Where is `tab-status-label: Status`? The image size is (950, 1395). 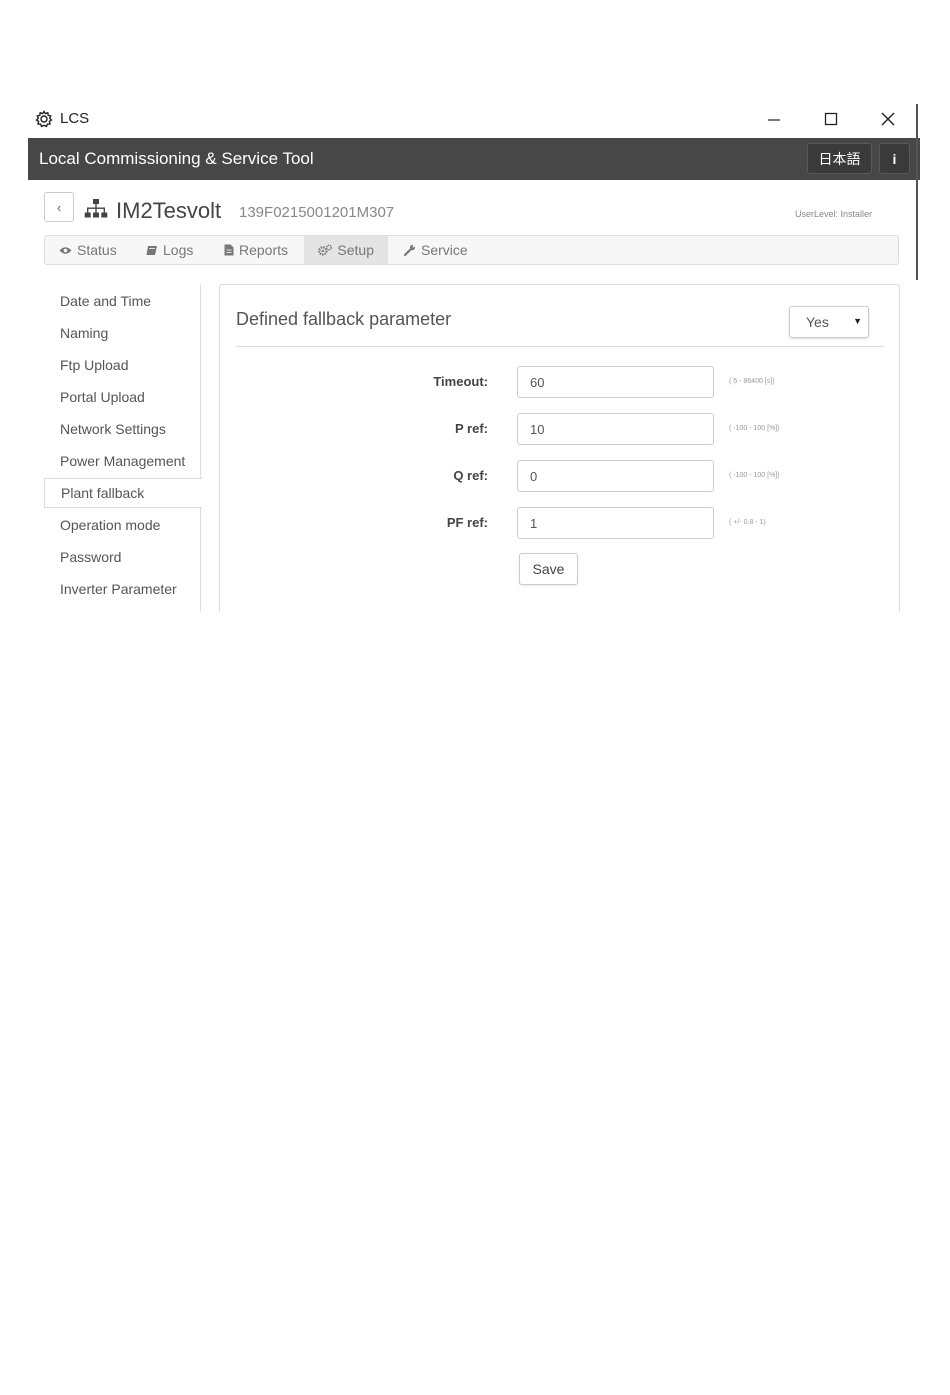 tab-status-label: Status is located at coordinates (97, 250).